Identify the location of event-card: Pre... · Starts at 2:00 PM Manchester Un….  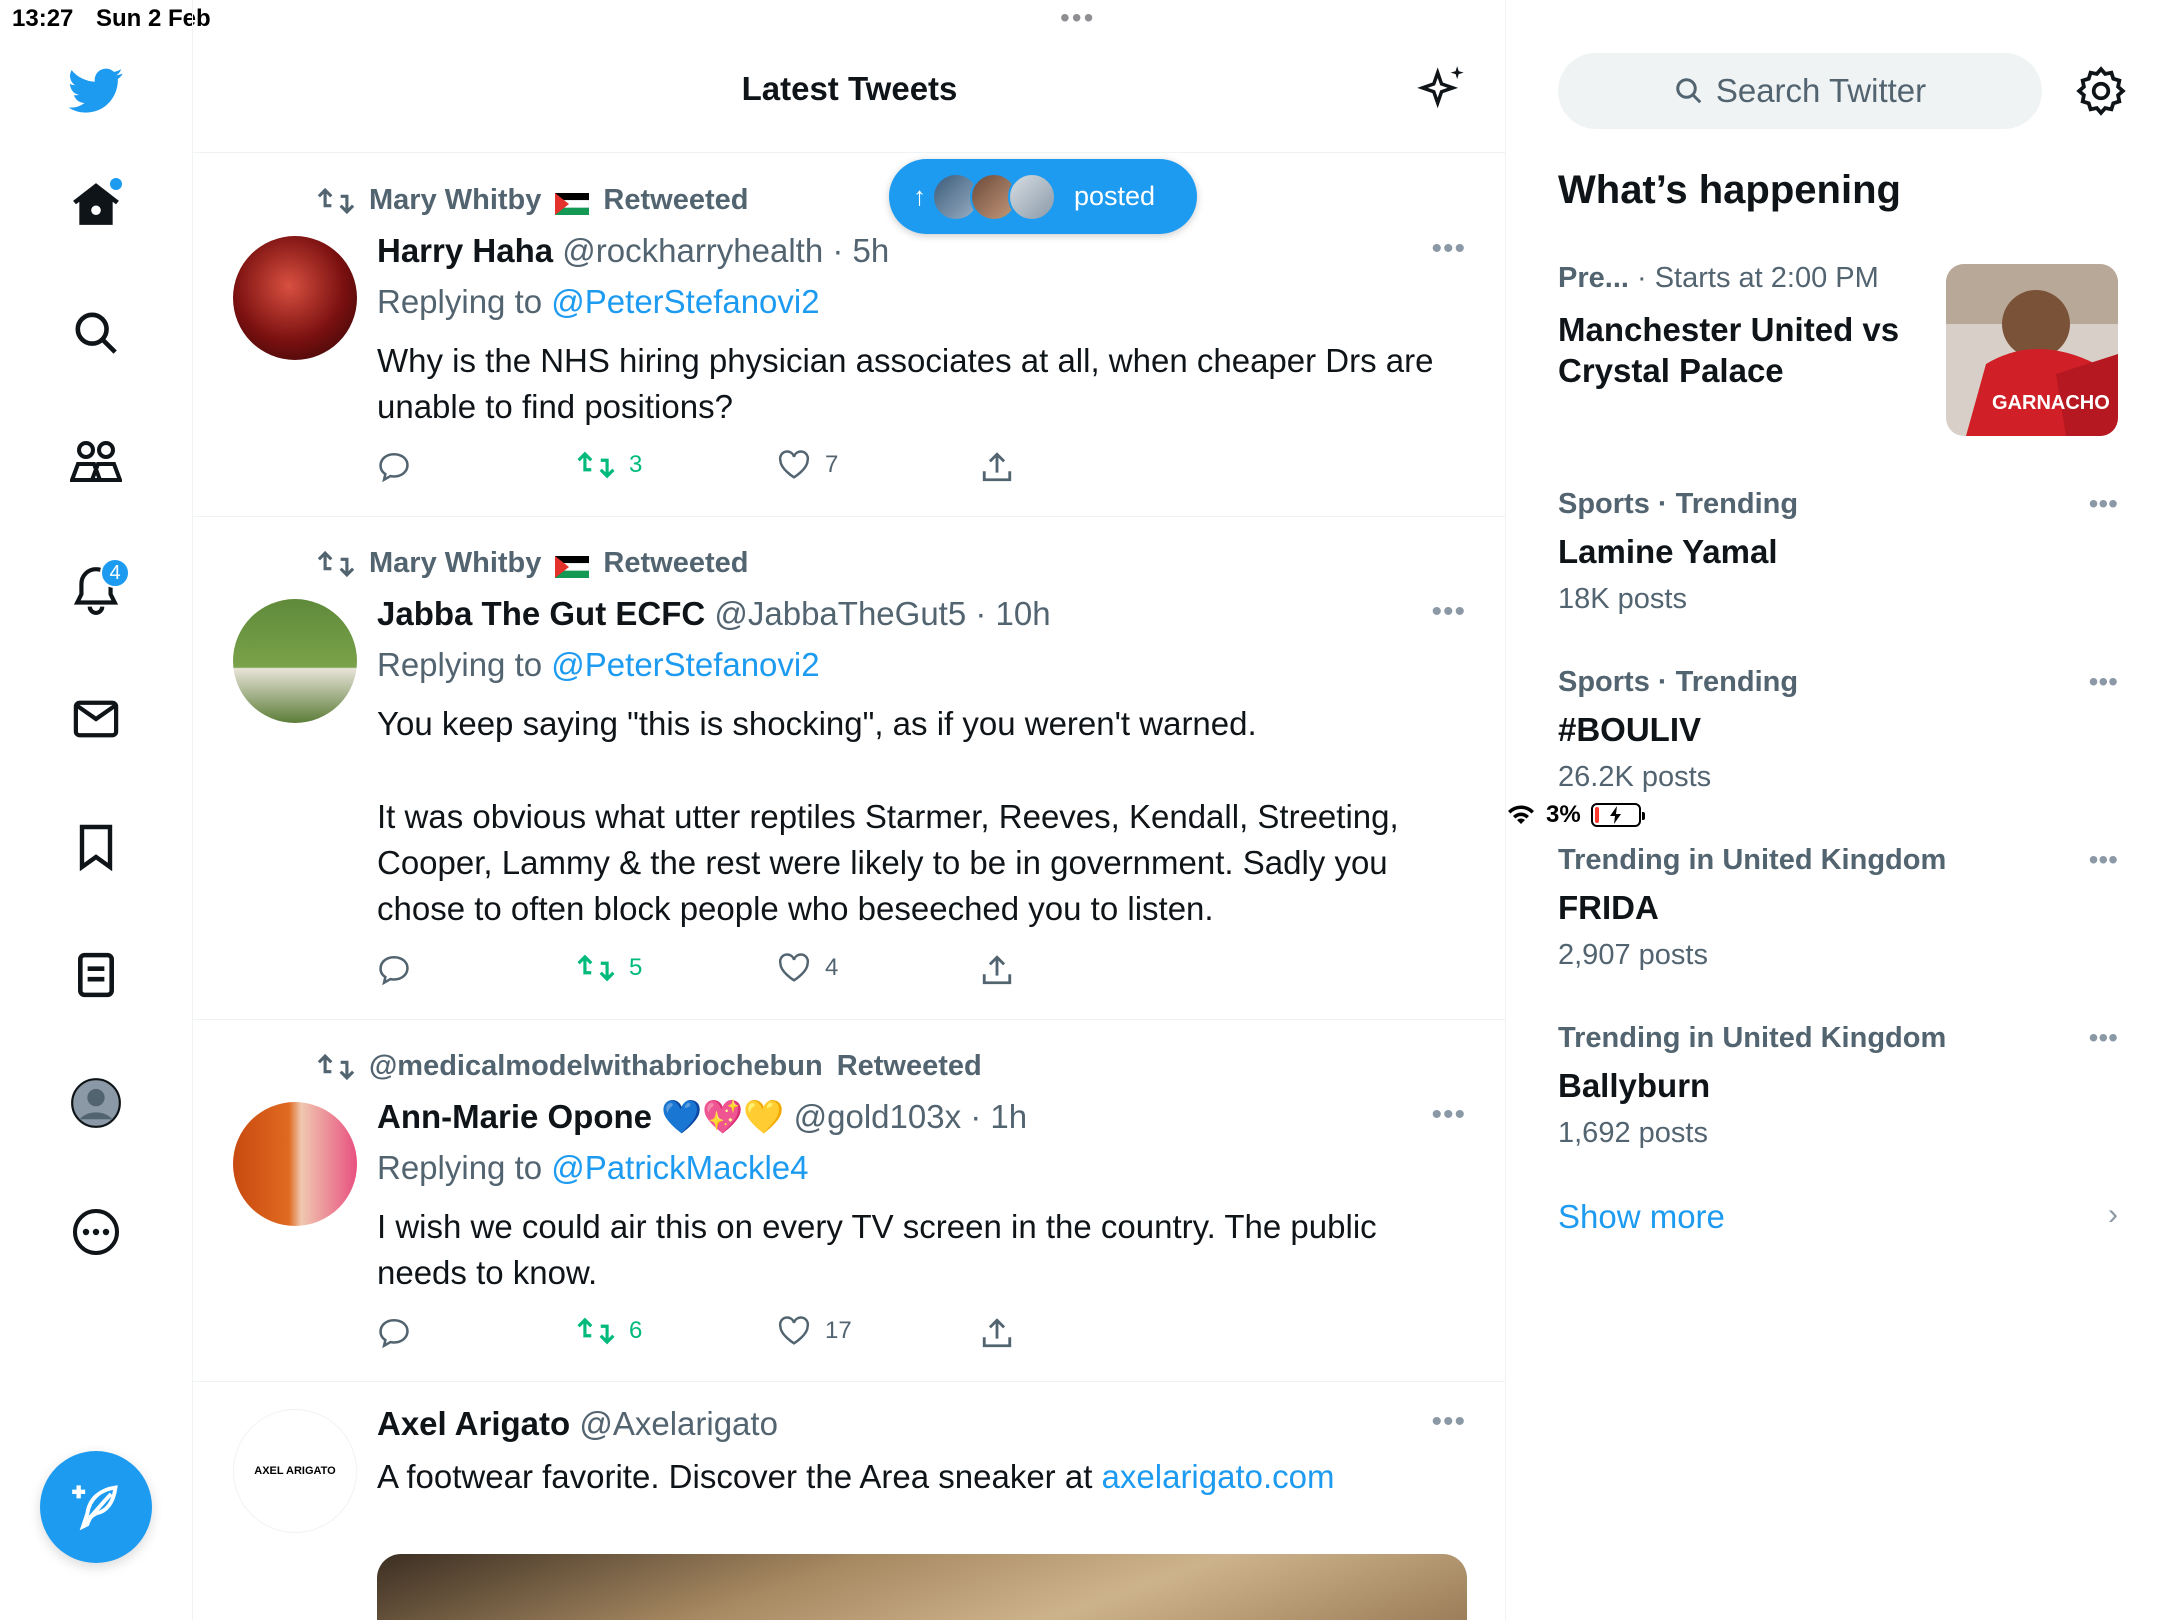
(1838, 349).